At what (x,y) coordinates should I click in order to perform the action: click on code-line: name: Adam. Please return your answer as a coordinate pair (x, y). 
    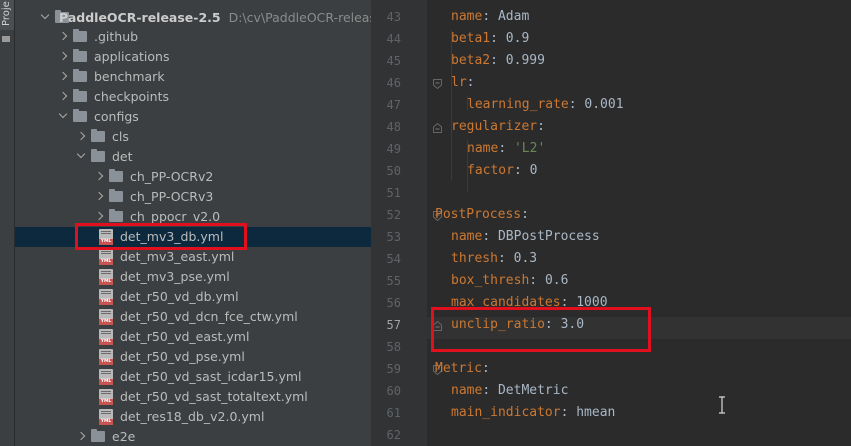
    Looking at the image, I should click on (490, 16).